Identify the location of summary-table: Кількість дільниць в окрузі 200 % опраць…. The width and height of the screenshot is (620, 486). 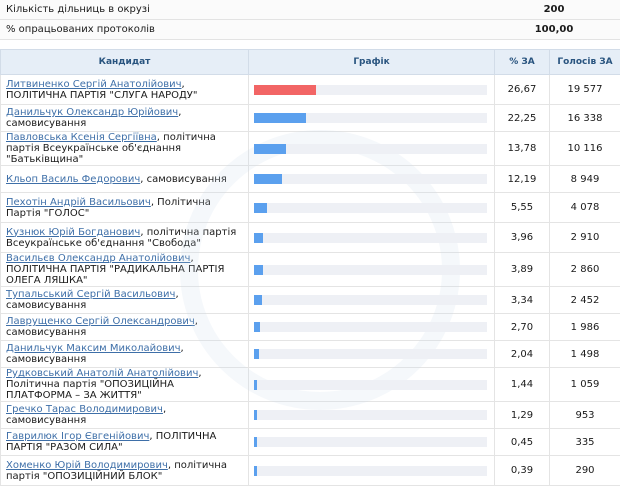
(310, 20).